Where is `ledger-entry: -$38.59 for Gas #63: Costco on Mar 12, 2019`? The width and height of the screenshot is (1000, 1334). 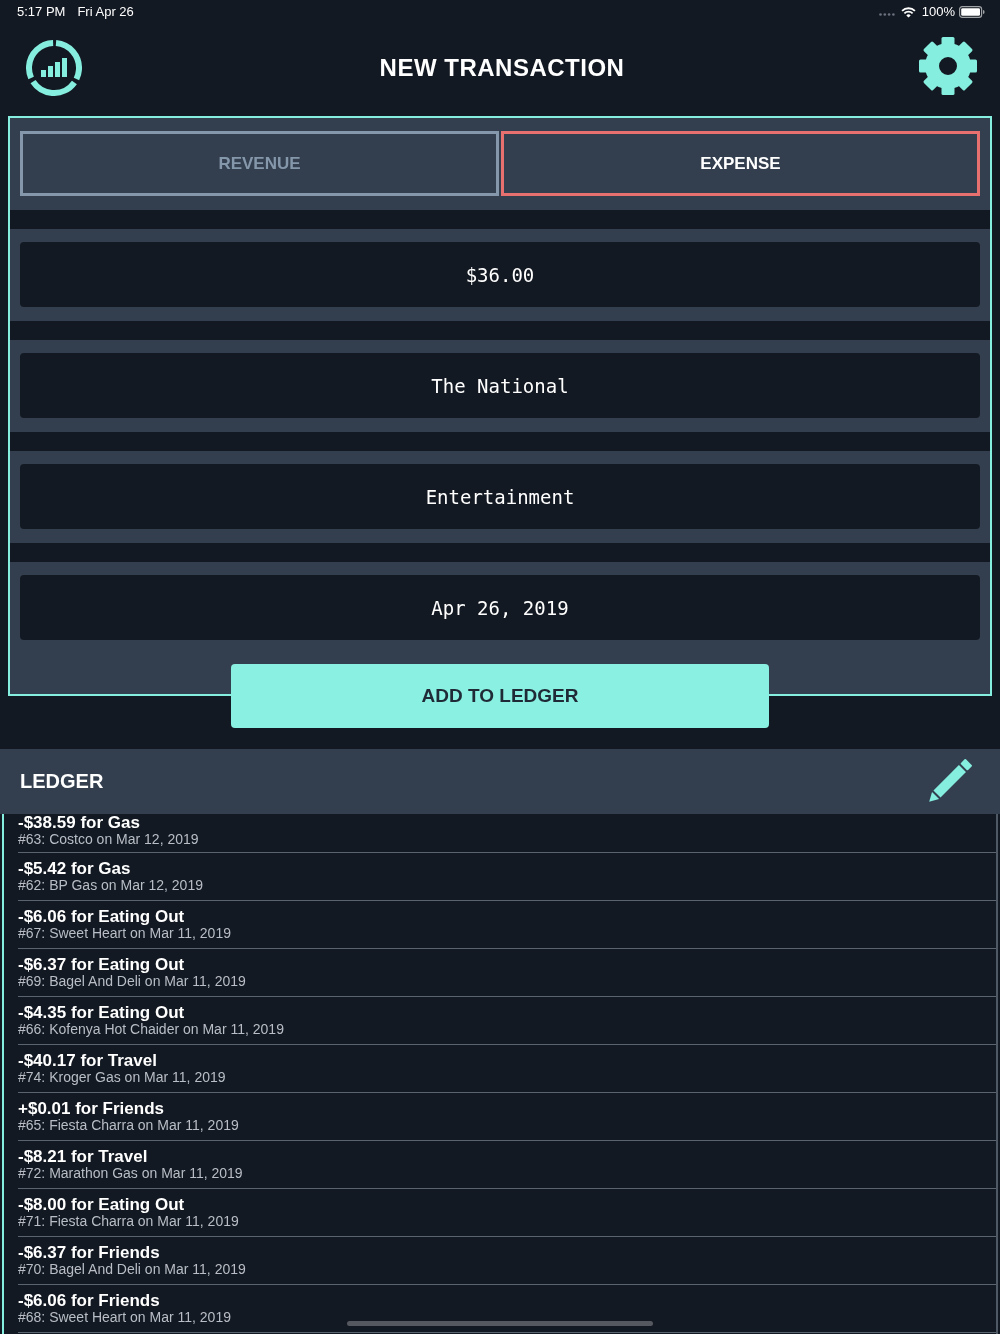 ledger-entry: -$38.59 for Gas #63: Costco on Mar 12, 2019 is located at coordinates (507, 833).